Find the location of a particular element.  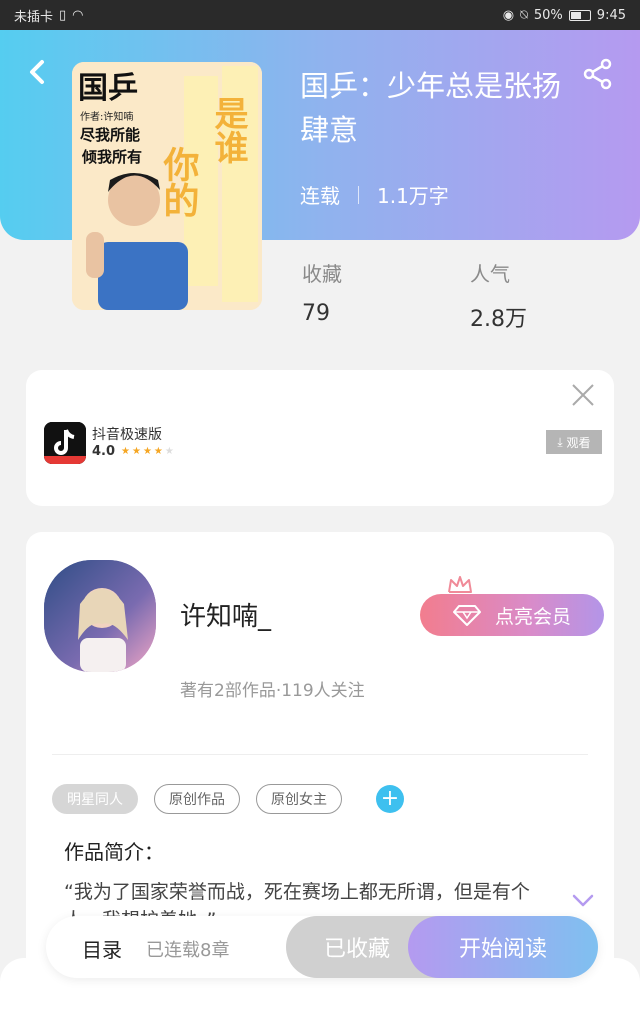

ad-rating: 4.0 ★★★★★ is located at coordinates (134, 451).